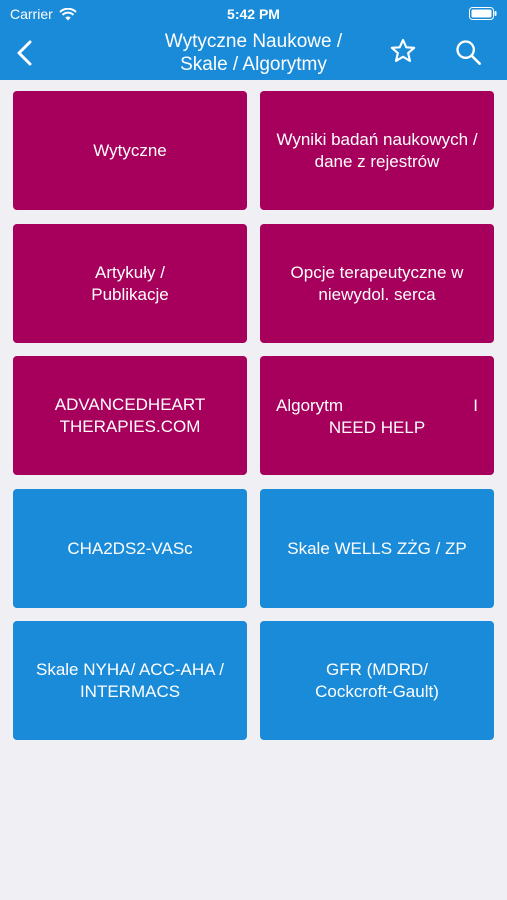 This screenshot has height=900, width=507. I want to click on status-time: 5:42 PM, so click(253, 14).